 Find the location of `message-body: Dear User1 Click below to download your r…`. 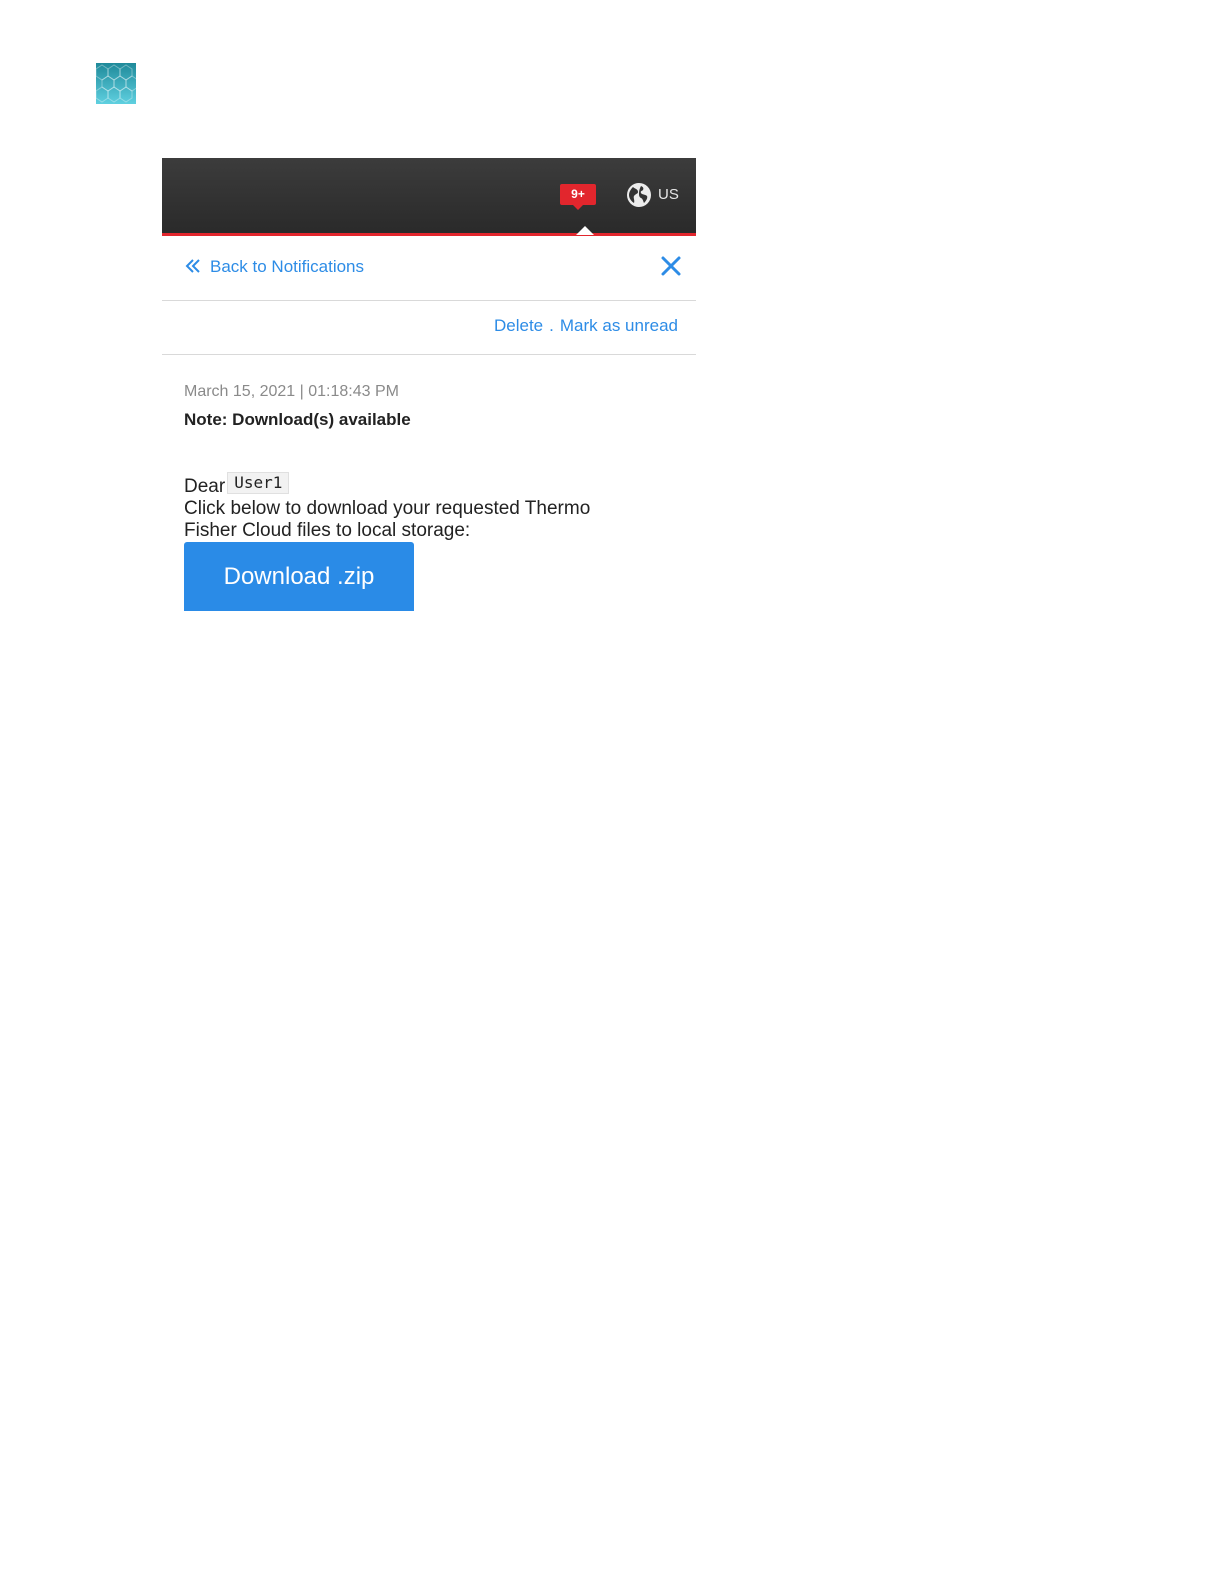

message-body: Dear User1 Click below to download your r… is located at coordinates (434, 507).